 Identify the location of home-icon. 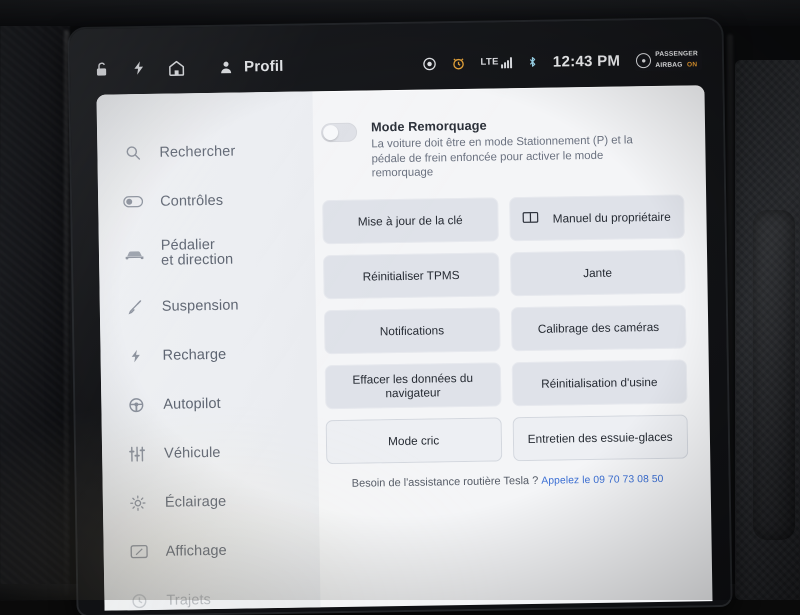
(176, 67).